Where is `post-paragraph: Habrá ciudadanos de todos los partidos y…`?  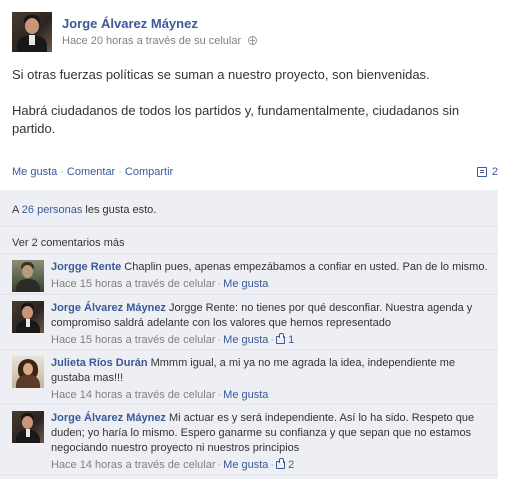 post-paragraph: Habrá ciudadanos de todos los partidos y… is located at coordinates (236, 119).